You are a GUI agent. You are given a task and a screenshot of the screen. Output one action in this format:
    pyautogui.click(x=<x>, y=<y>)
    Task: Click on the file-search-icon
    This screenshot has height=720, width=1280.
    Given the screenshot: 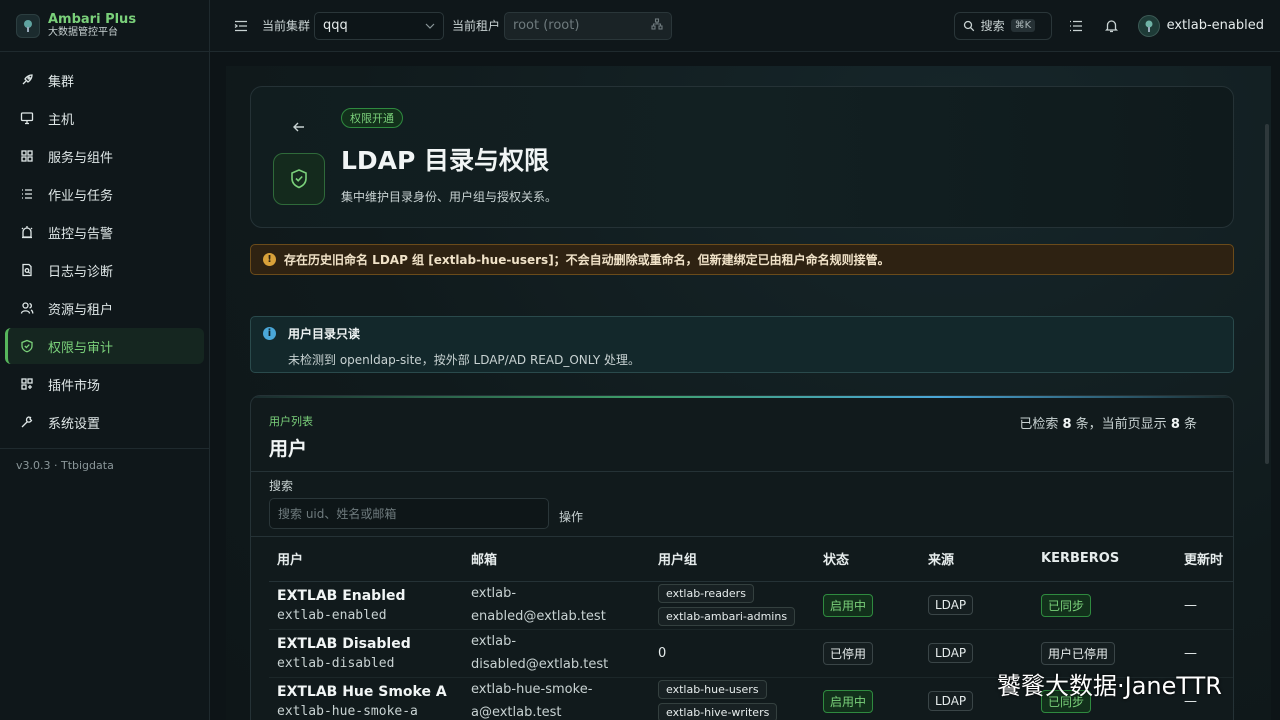 What is the action you would take?
    pyautogui.click(x=27, y=270)
    